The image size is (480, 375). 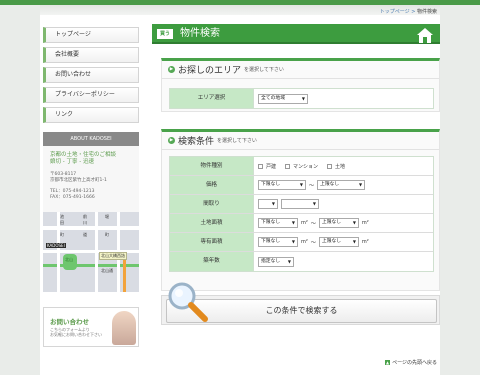 I want to click on building-age-label: 築年数, so click(x=212, y=261).